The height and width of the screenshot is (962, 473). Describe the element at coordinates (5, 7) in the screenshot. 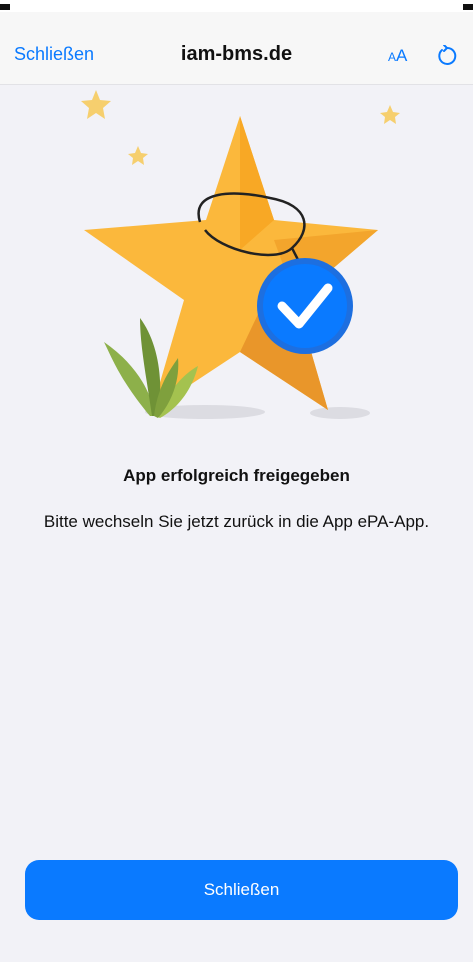

I see `status-bar-corner-left` at that location.